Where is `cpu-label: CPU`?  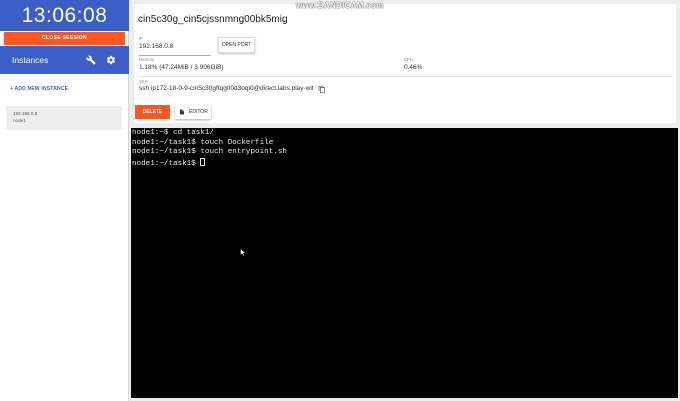 cpu-label: CPU is located at coordinates (408, 59).